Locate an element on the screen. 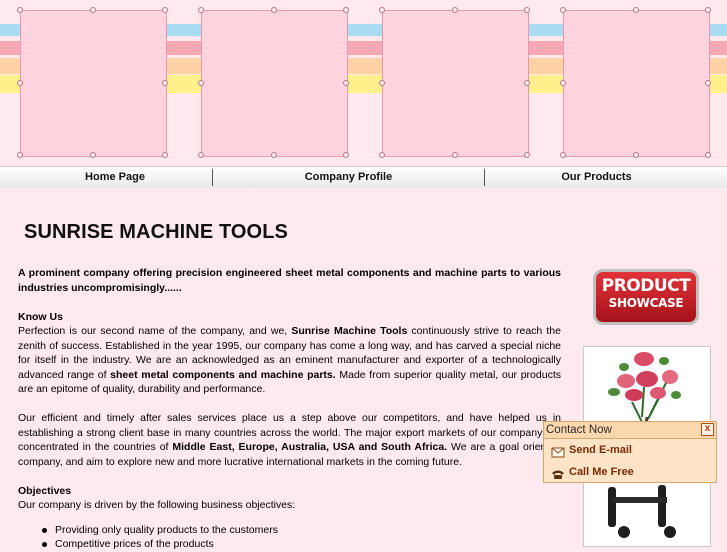 Image resolution: width=727 pixels, height=552 pixels. objectives-heading: Objectives is located at coordinates (45, 490).